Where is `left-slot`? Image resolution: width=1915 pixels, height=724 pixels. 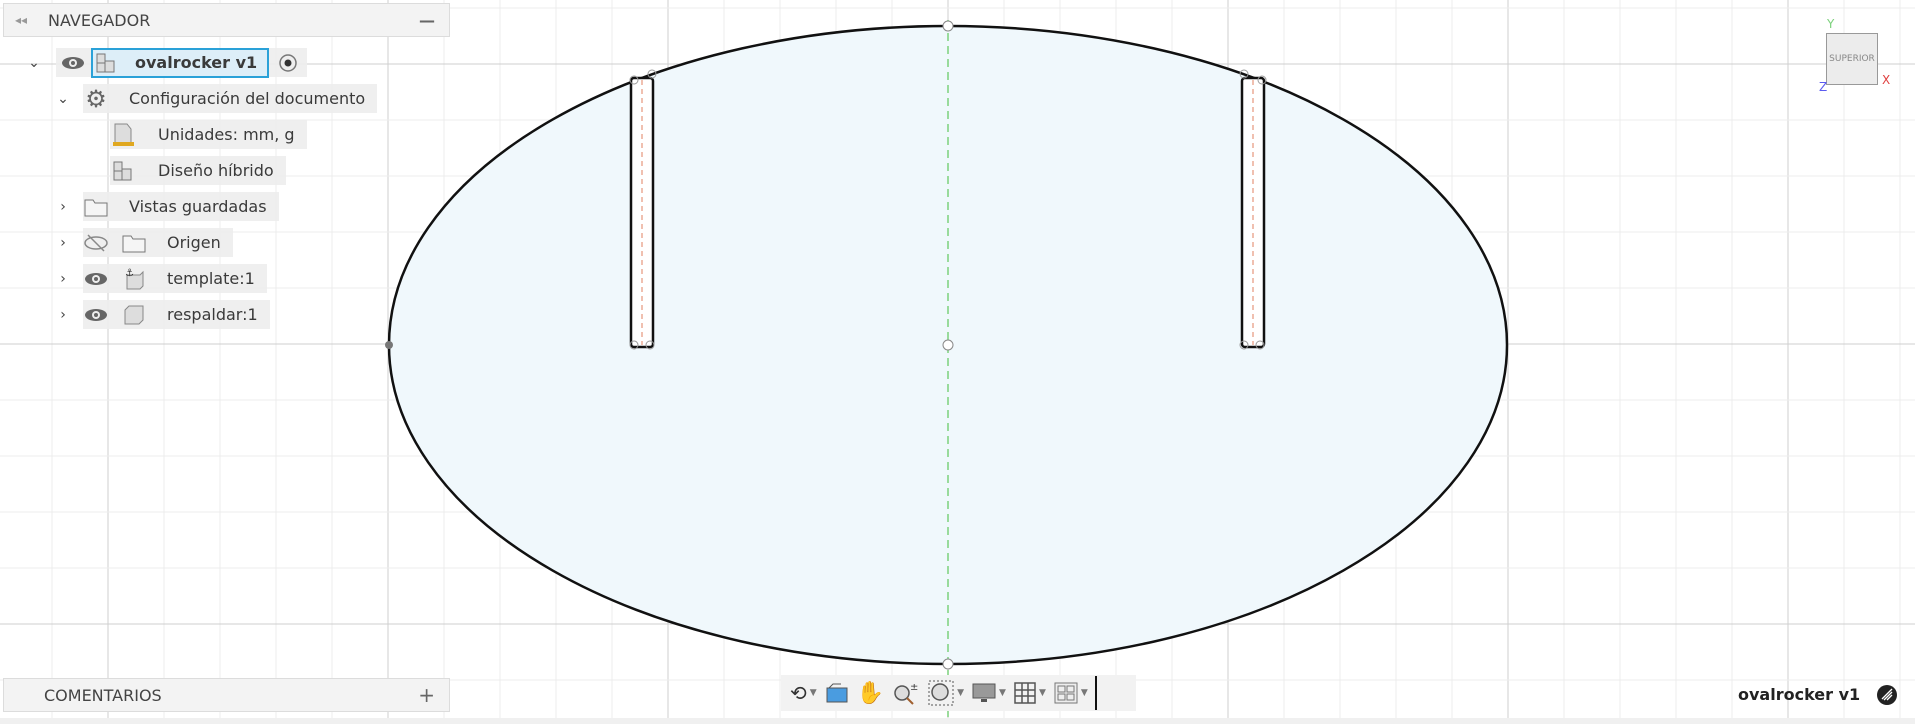 left-slot is located at coordinates (643, 209).